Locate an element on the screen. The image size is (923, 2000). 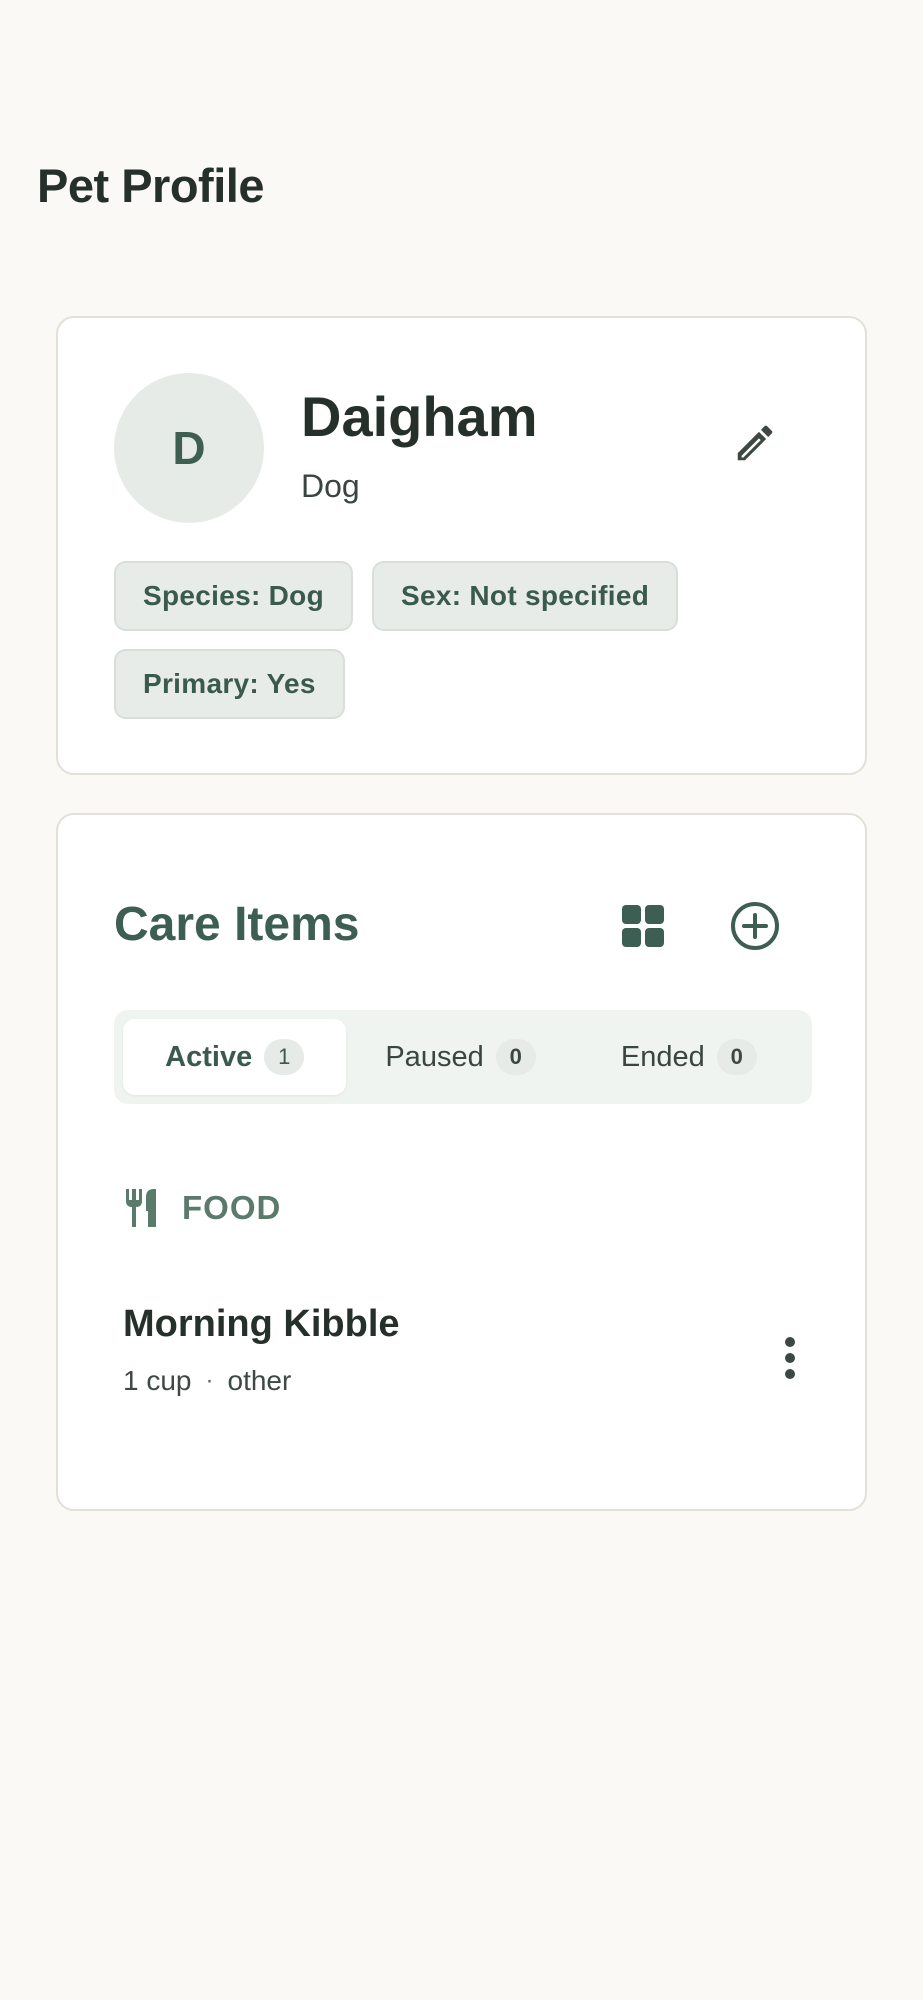
avatar-initial: D is located at coordinates (189, 448).